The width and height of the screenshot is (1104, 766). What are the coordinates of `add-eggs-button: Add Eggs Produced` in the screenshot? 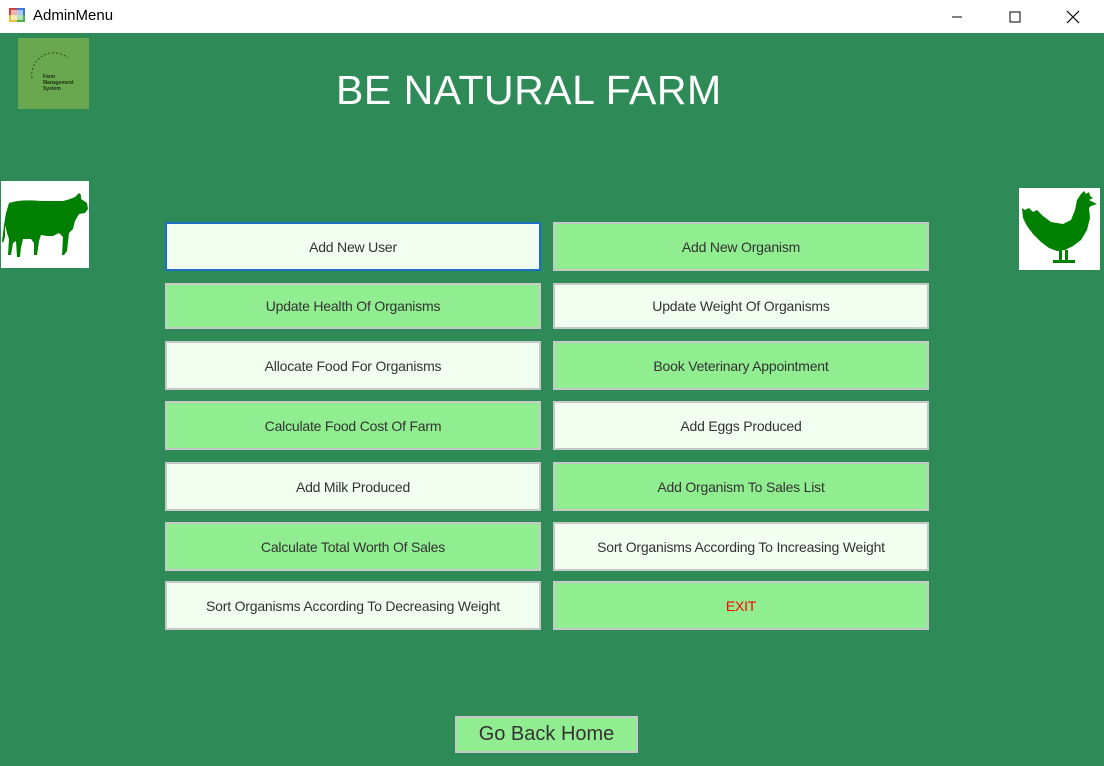 It's located at (741, 425).